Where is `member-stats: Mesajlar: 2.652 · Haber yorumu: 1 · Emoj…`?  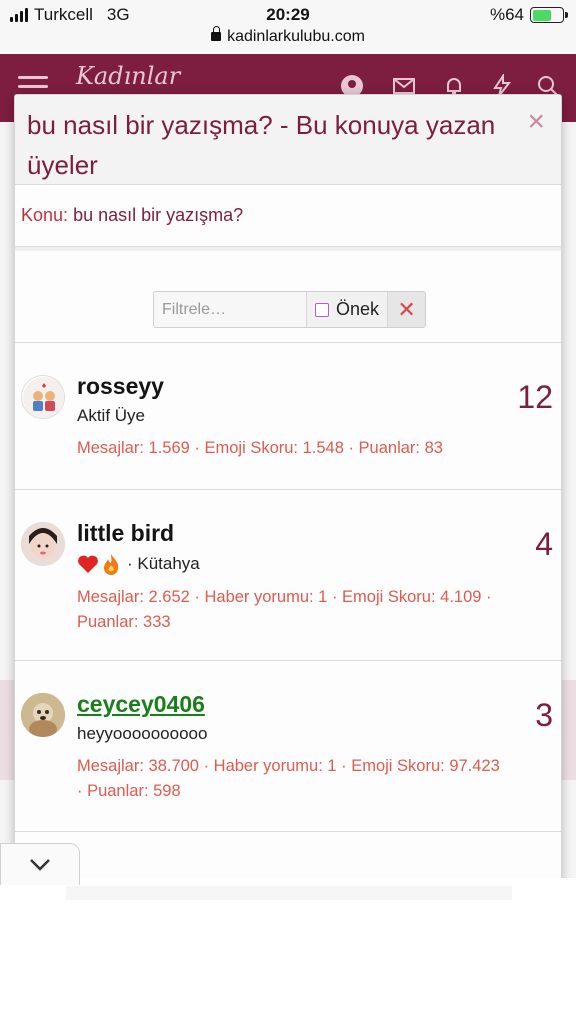 member-stats: Mesajlar: 2.652 · Haber yorumu: 1 · Emoj… is located at coordinates (284, 609).